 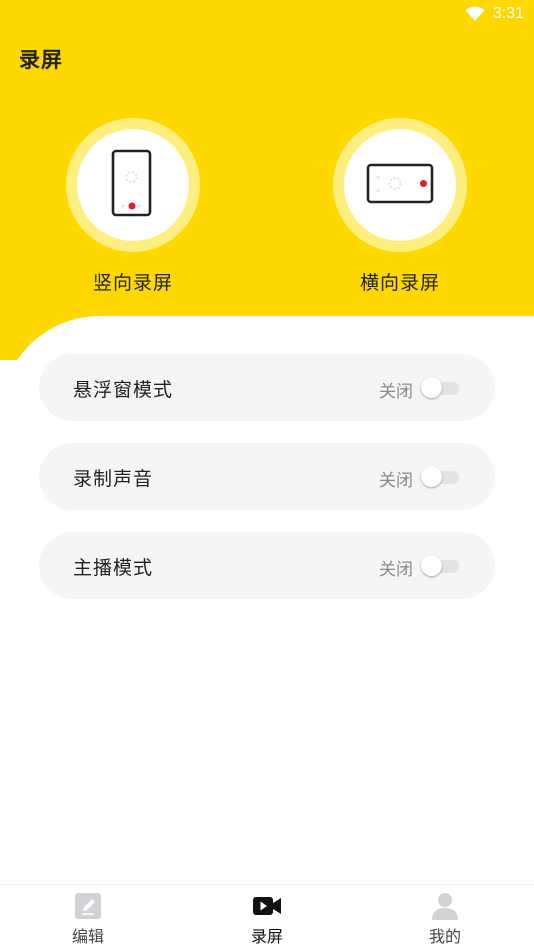 What do you see at coordinates (267, 387) in the screenshot?
I see `floating-window-setting-row: 悬浮窗模式 关闭` at bounding box center [267, 387].